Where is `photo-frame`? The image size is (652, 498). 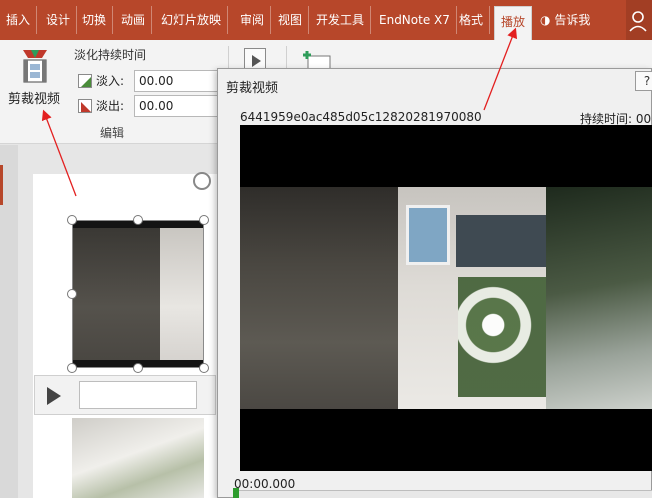 photo-frame is located at coordinates (428, 235).